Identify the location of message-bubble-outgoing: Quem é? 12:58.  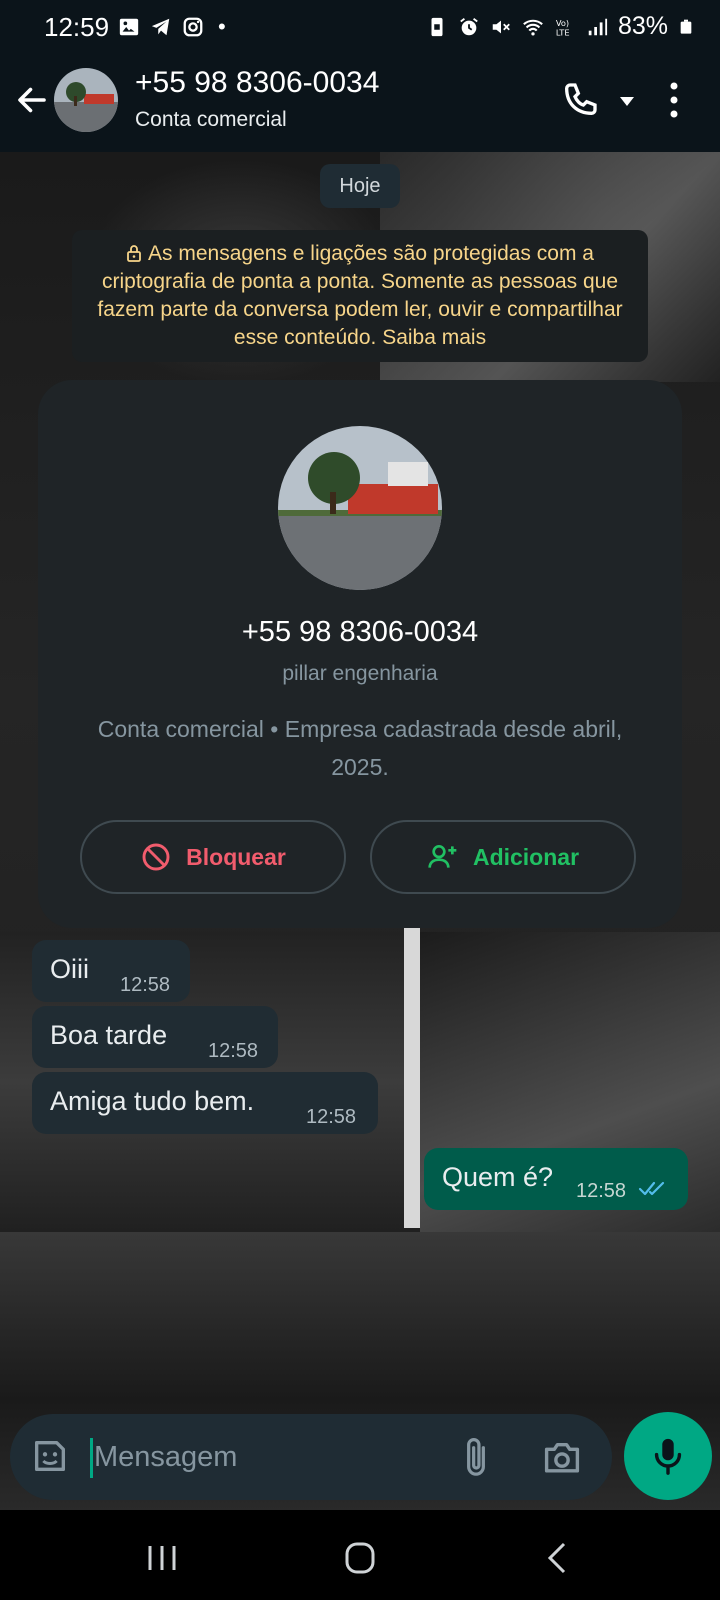
(556, 1179).